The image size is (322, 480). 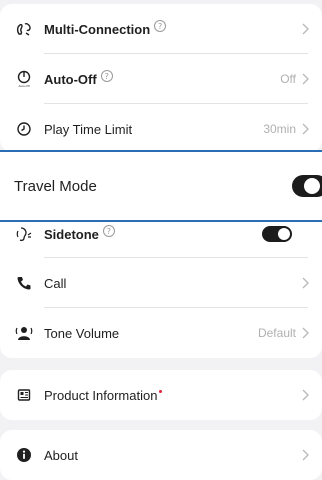 What do you see at coordinates (70, 79) in the screenshot?
I see `row-auto-off-label: Auto-Off` at bounding box center [70, 79].